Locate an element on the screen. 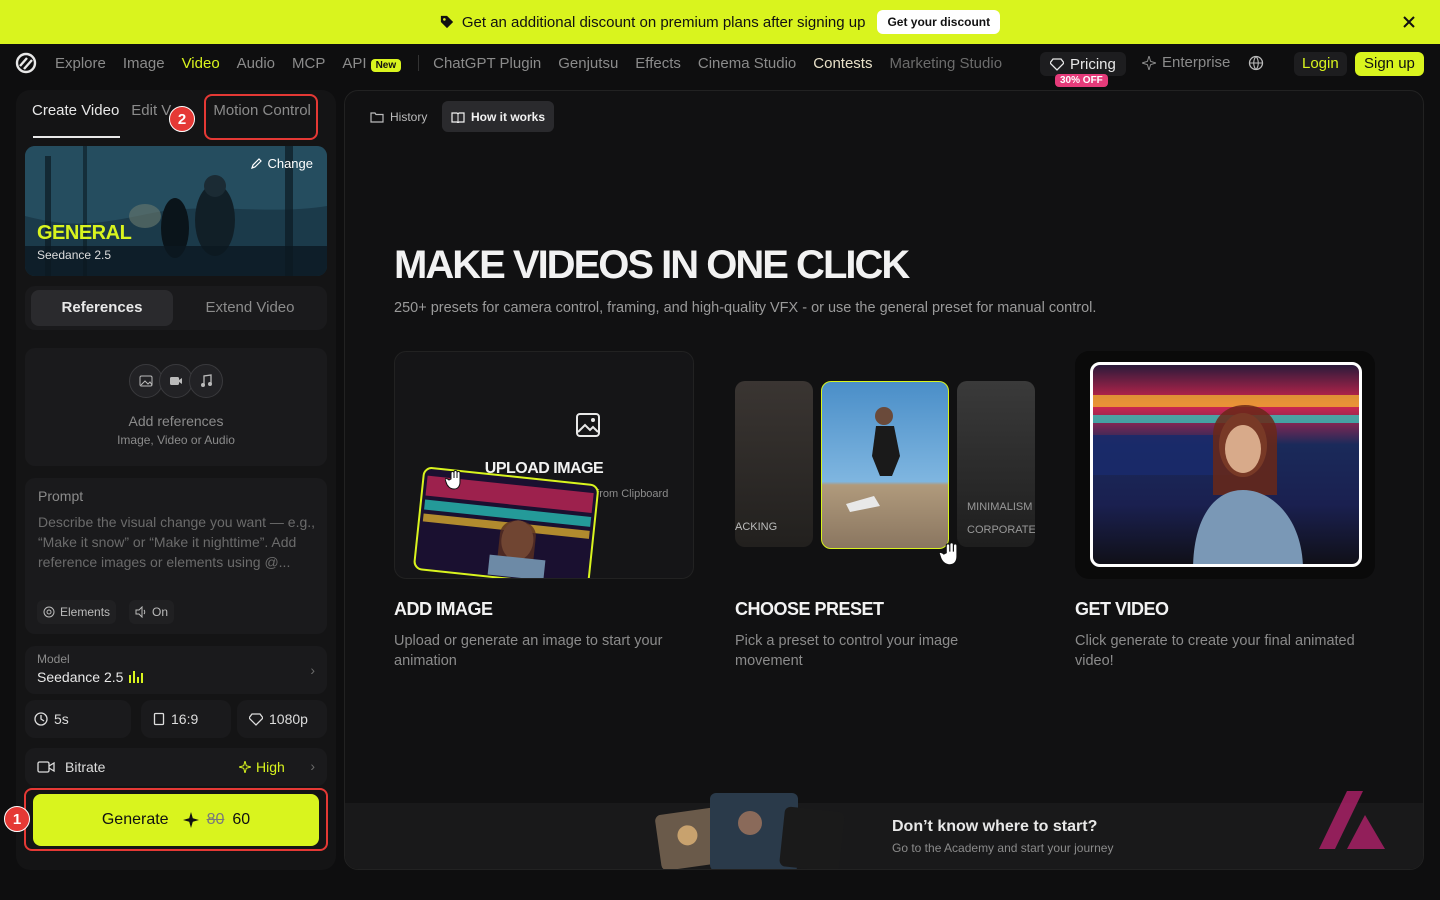 The height and width of the screenshot is (900, 1440). tab-create-video: Create Video is located at coordinates (75, 110).